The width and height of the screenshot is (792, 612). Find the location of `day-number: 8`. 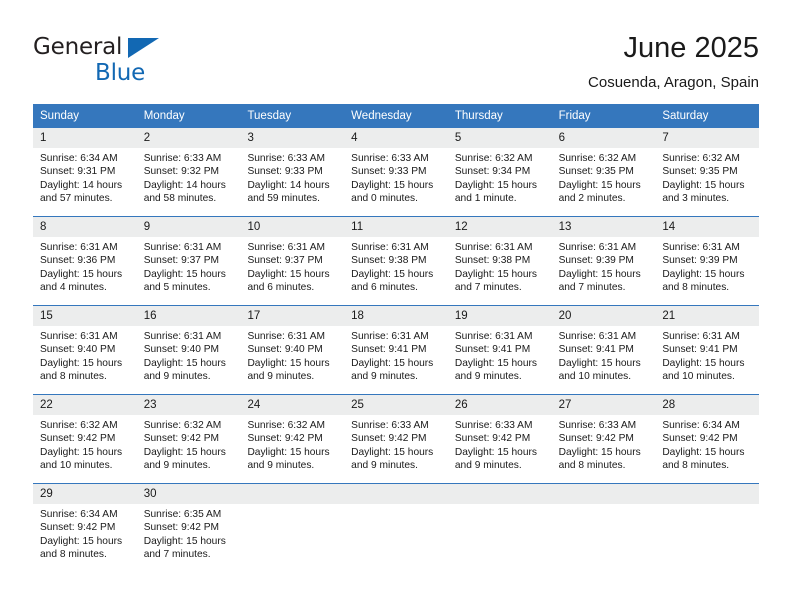

day-number: 8 is located at coordinates (85, 227).